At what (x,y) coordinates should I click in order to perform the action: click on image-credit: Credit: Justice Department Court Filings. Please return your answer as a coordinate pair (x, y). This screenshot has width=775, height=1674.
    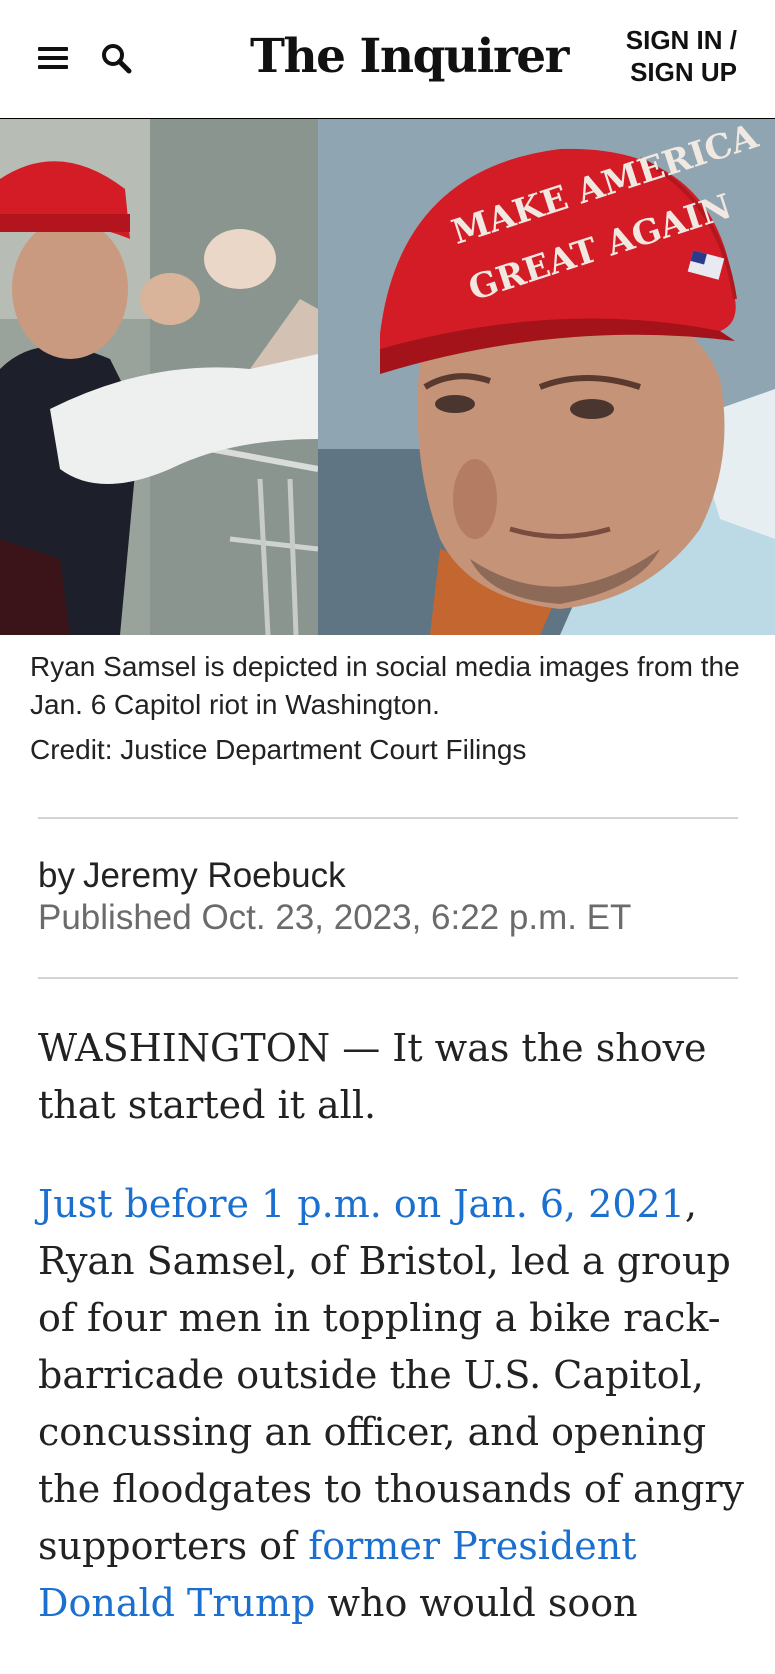
    Looking at the image, I should click on (278, 749).